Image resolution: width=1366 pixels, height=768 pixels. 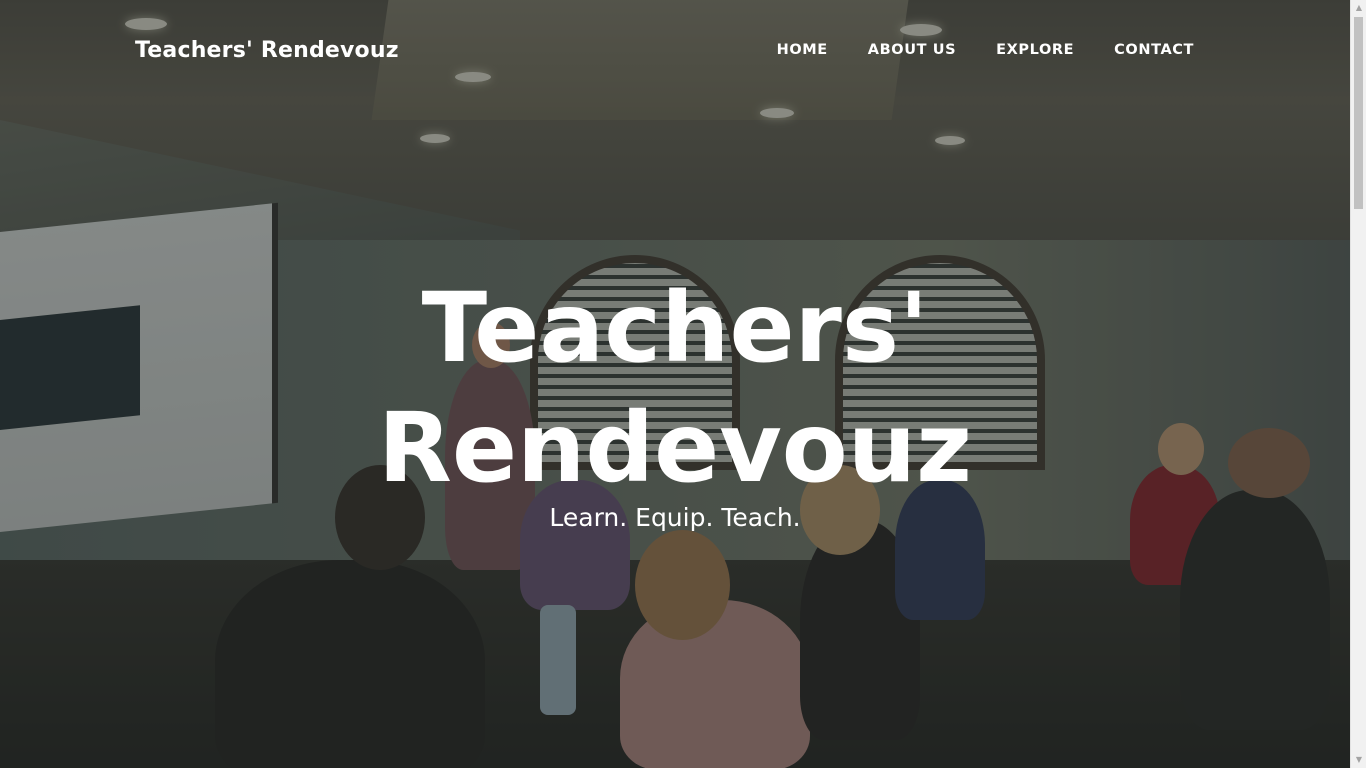 What do you see at coordinates (675, 517) in the screenshot?
I see `hero-subtitle: Learn. Equip. Teach.` at bounding box center [675, 517].